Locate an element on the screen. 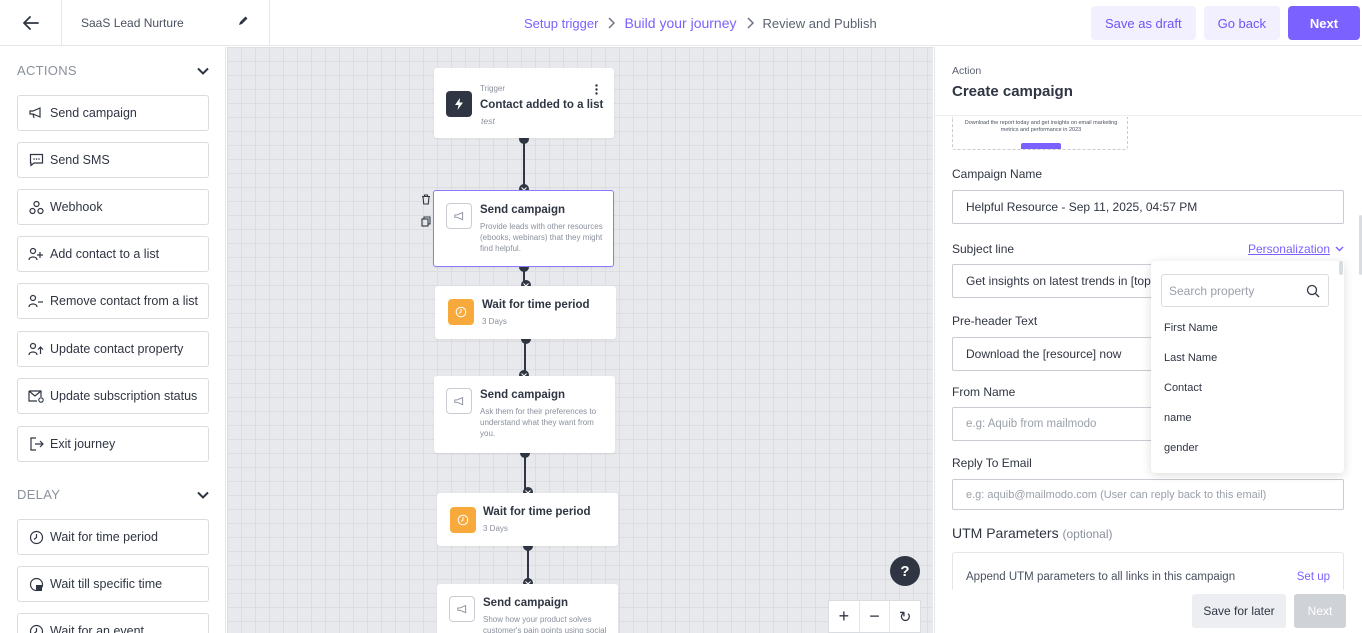 This screenshot has width=1362, height=633. sidebar-item-label: Update contact property is located at coordinates (117, 349).